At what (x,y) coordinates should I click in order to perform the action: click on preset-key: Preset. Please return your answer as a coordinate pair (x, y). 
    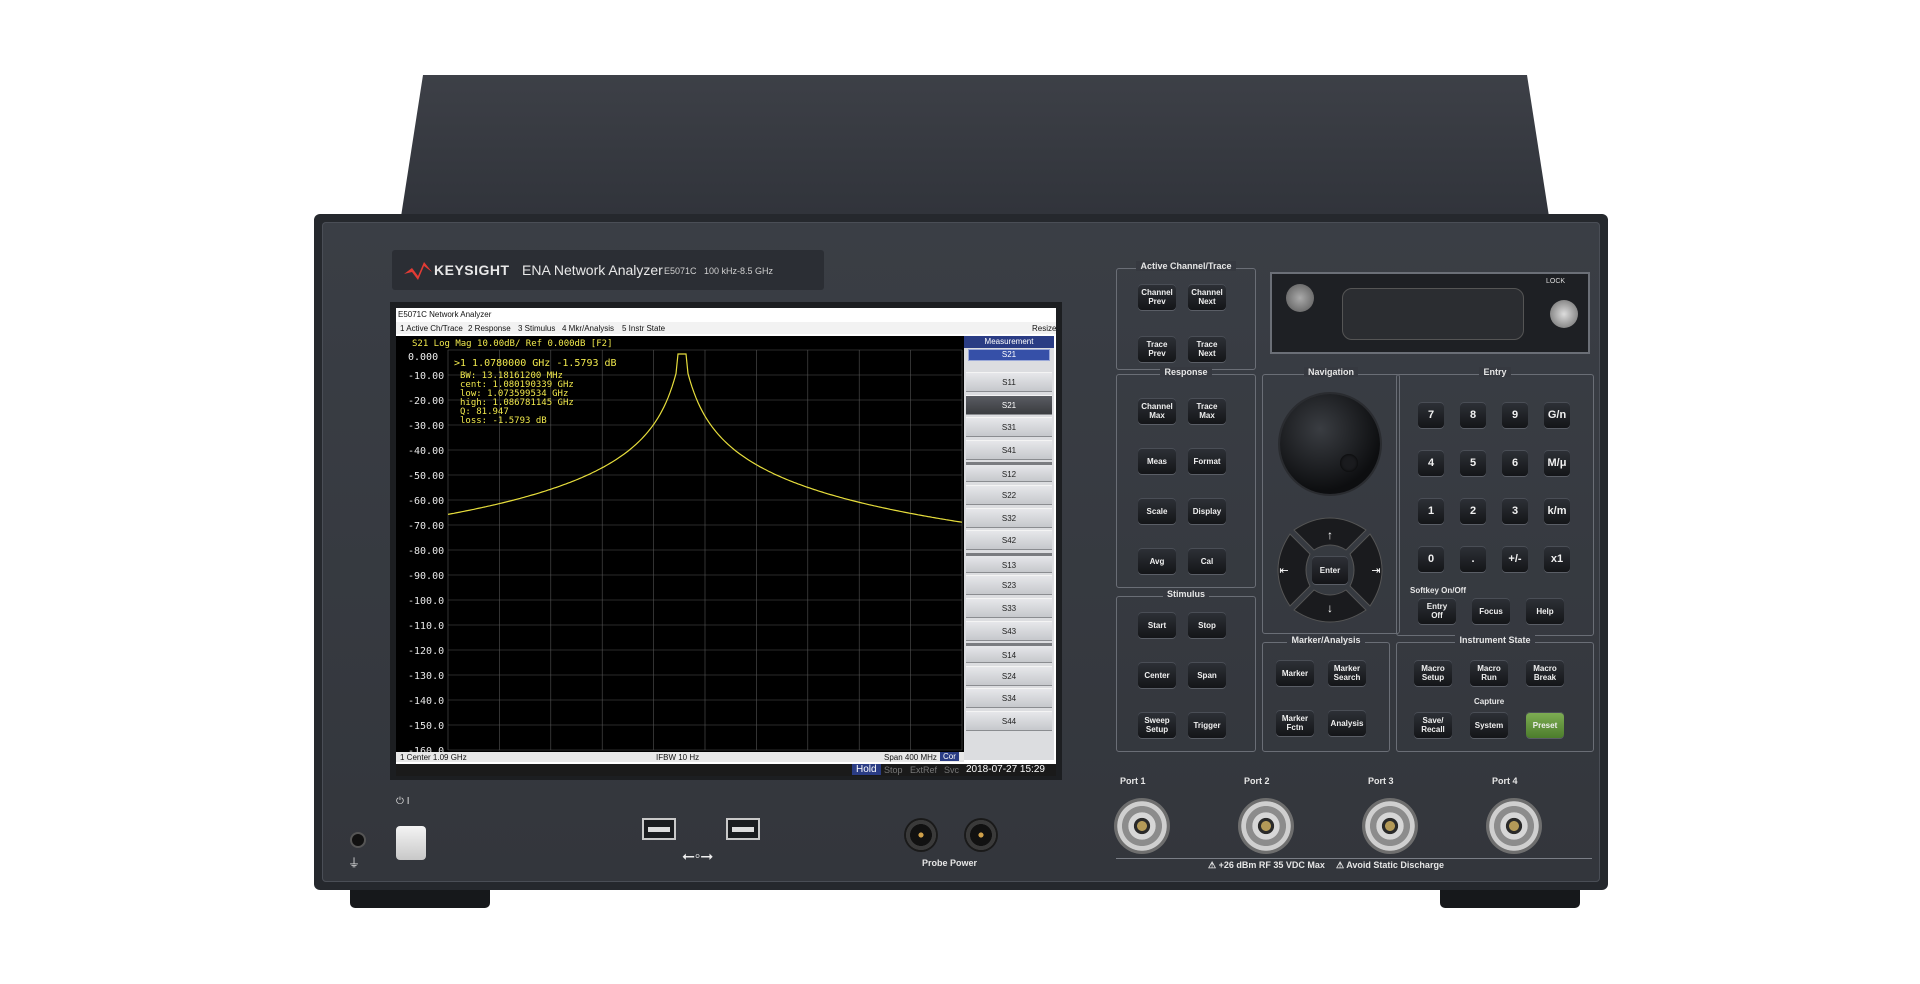
    Looking at the image, I should click on (1545, 725).